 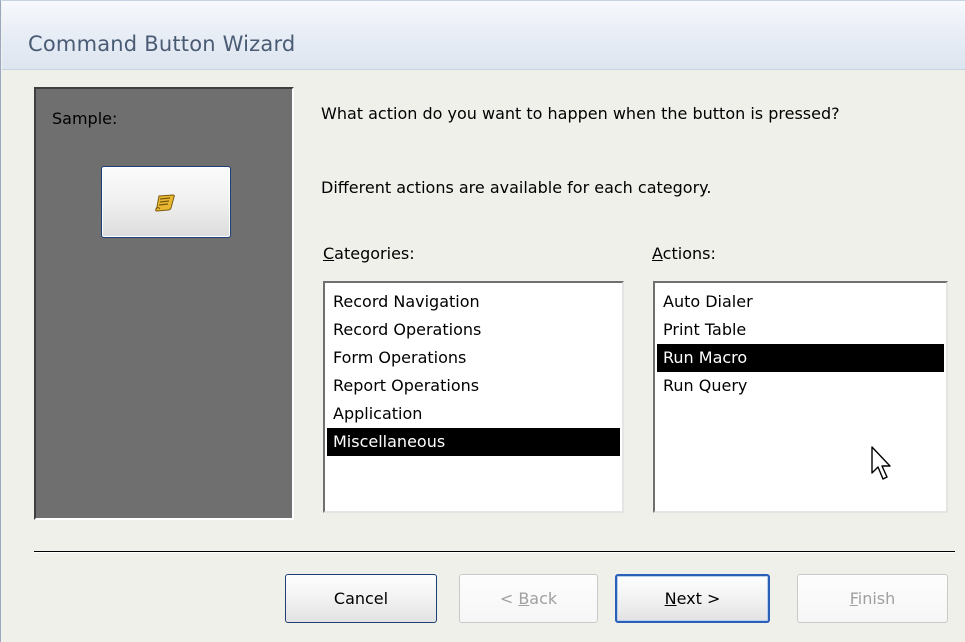 What do you see at coordinates (473, 302) in the screenshot?
I see `list-item: Record Navigation` at bounding box center [473, 302].